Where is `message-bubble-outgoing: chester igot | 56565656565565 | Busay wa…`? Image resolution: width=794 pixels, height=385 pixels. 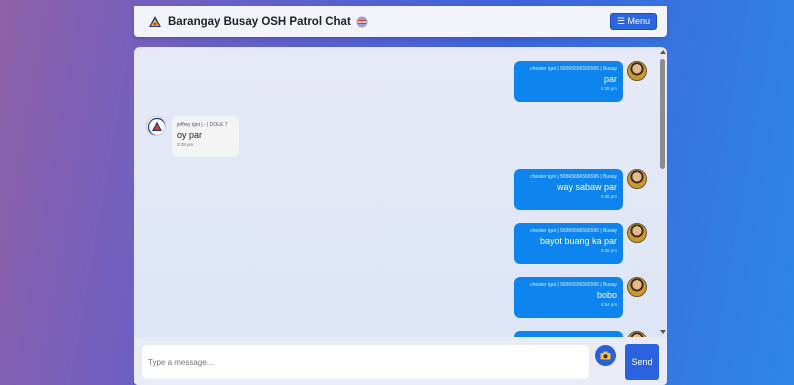
message-bubble-outgoing: chester igot | 56565656565565 | Busay wa… is located at coordinates (568, 189).